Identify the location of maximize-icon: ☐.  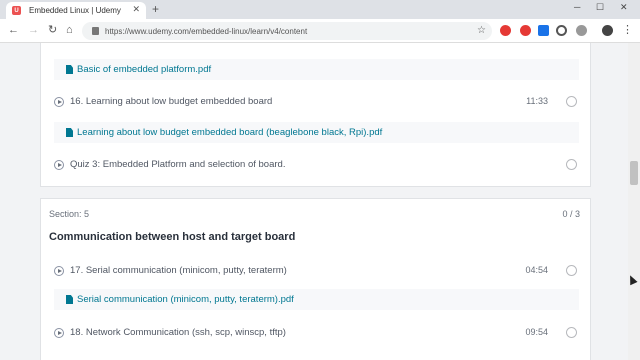
(600, 7).